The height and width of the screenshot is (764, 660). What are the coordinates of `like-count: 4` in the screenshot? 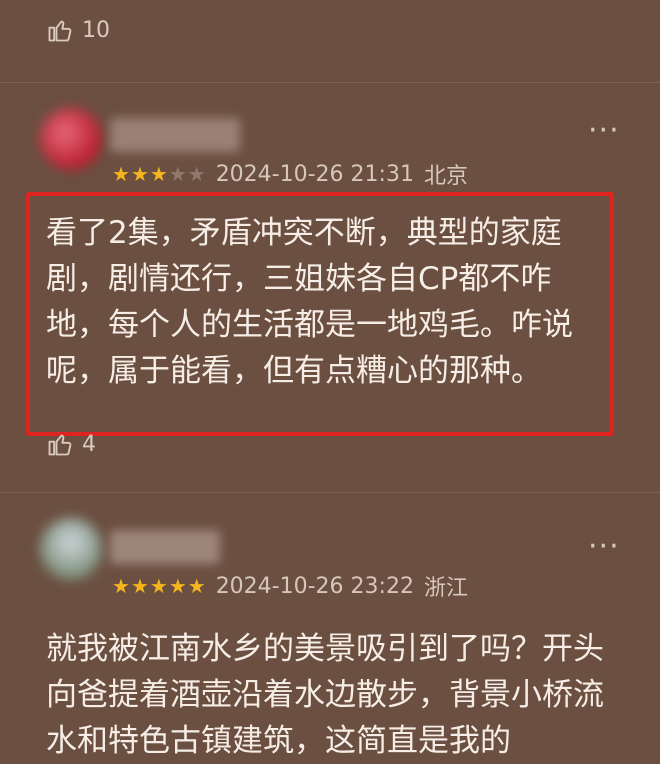 It's located at (89, 444).